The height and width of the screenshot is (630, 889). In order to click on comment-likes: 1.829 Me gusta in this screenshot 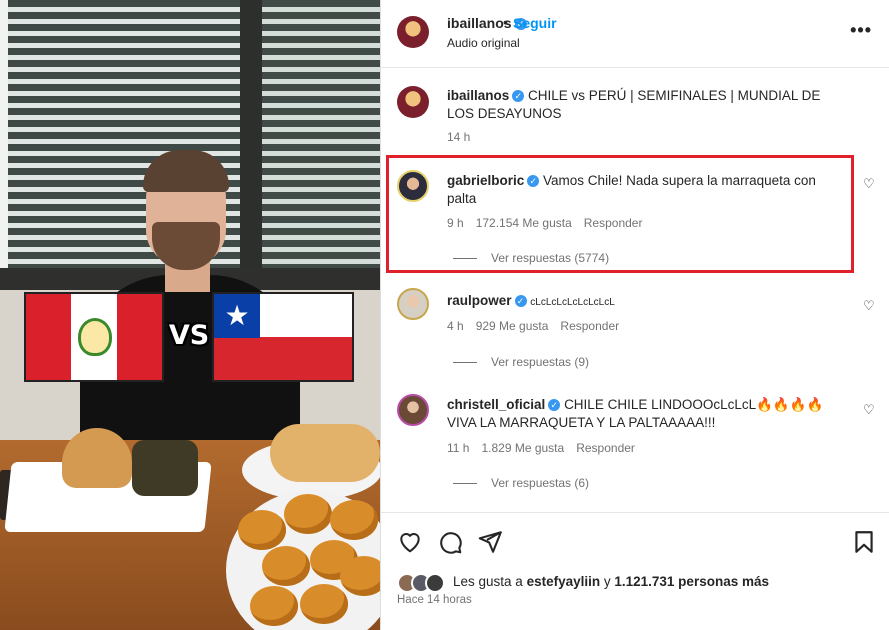, I will do `click(522, 448)`.